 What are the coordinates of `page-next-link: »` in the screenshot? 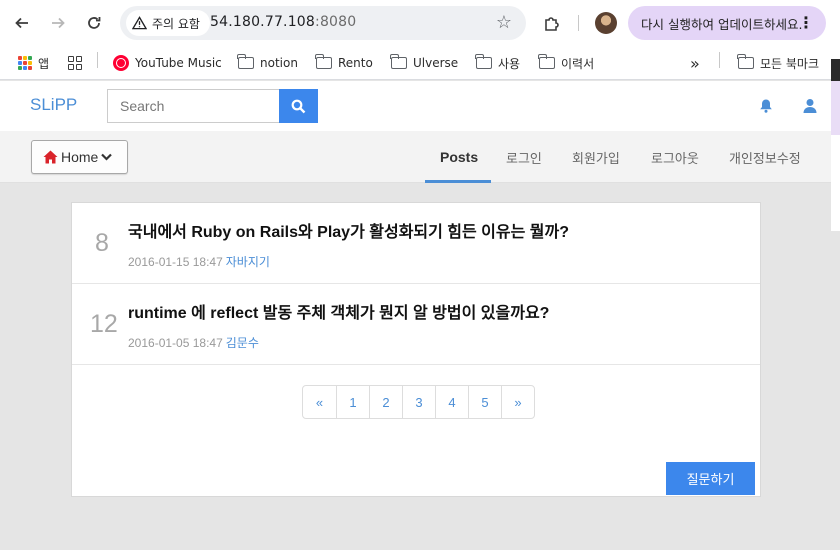 It's located at (517, 402).